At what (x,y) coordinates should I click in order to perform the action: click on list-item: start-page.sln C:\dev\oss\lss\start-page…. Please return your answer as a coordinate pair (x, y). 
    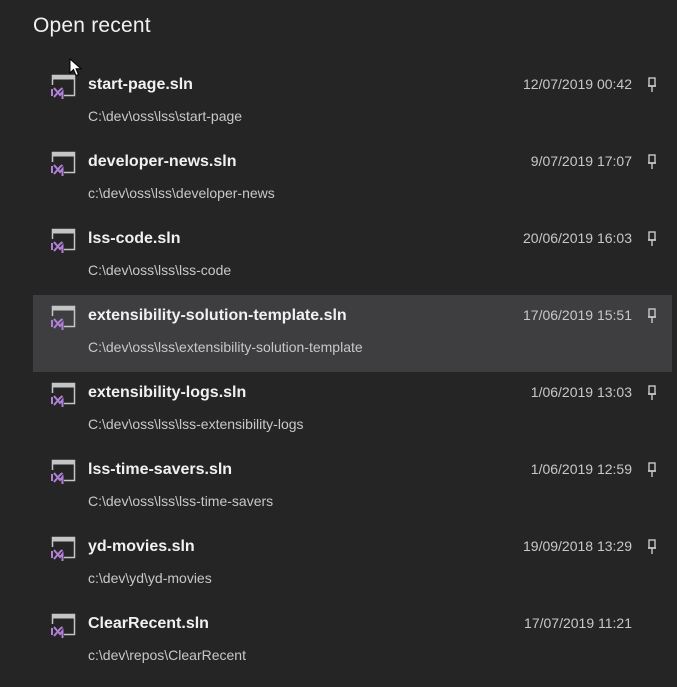
    Looking at the image, I should click on (352, 102).